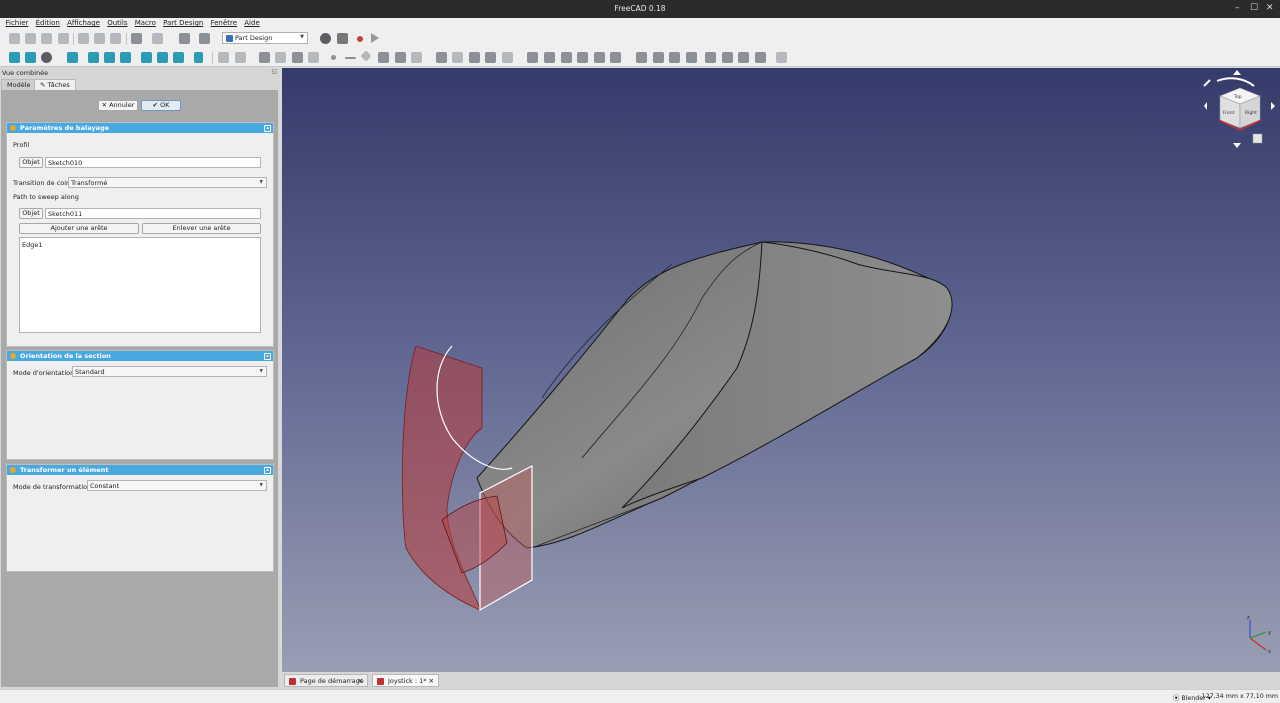 The image size is (1280, 703). I want to click on datum-line-icon, so click(350, 58).